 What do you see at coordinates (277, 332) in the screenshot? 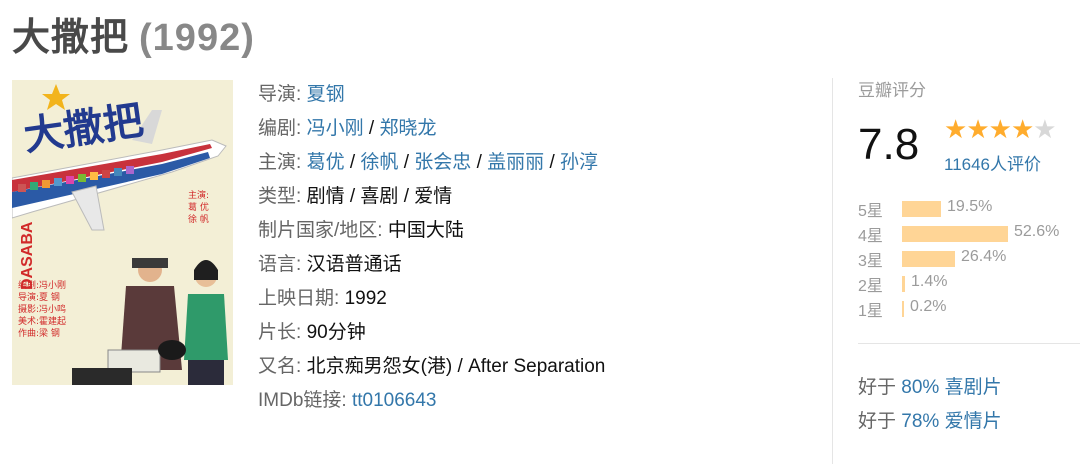
I see `runtime-label: 片长` at bounding box center [277, 332].